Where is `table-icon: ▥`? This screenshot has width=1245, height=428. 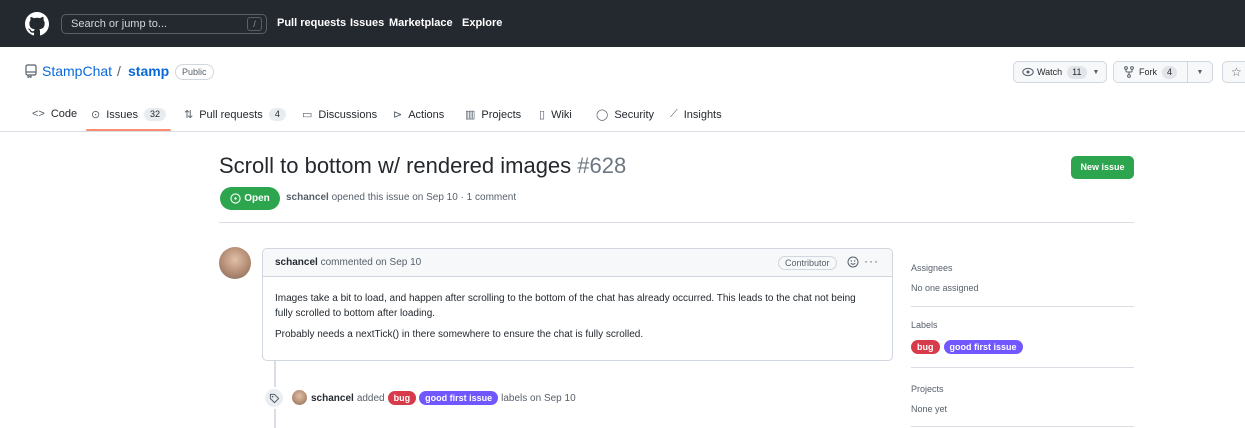 table-icon: ▥ is located at coordinates (470, 115).